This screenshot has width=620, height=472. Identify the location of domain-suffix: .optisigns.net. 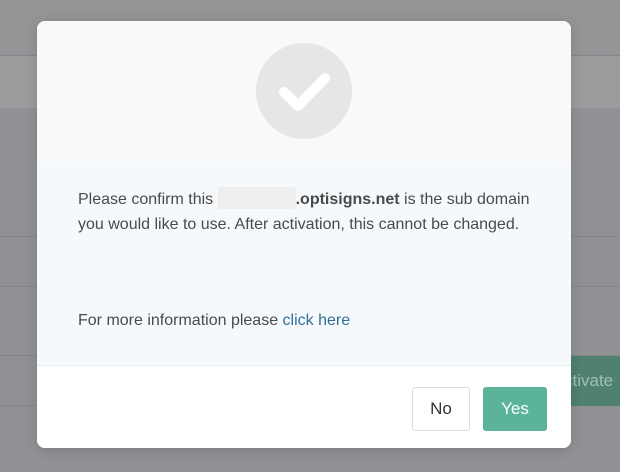
(347, 199).